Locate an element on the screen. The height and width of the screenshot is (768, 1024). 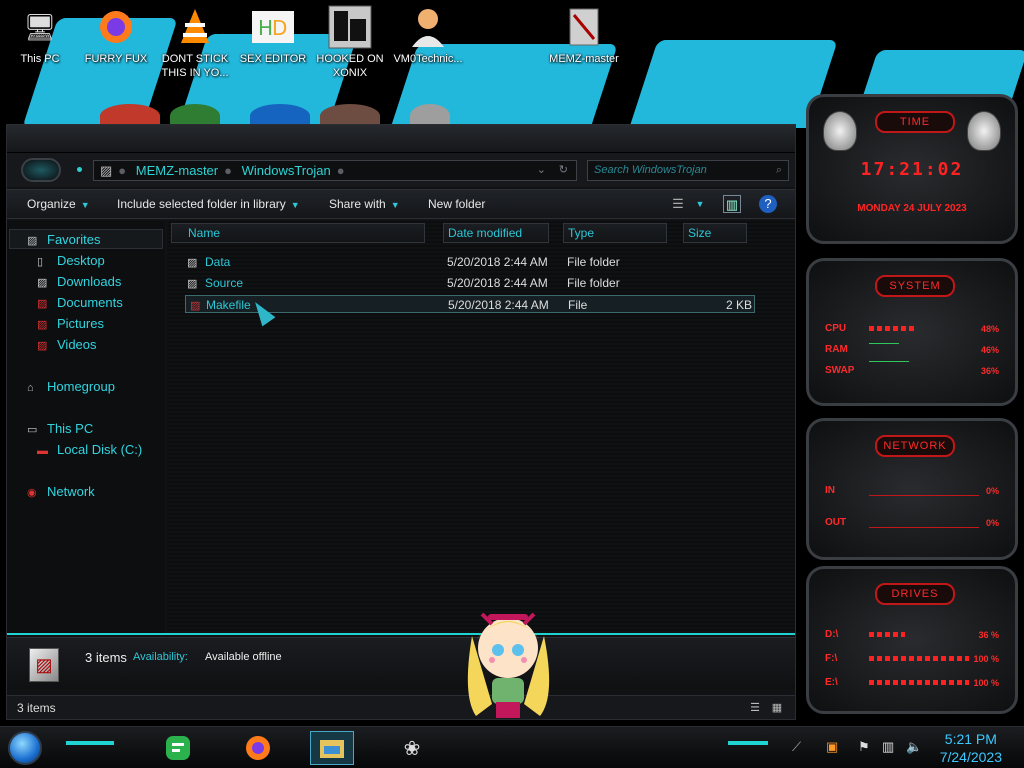
column-header-name: Name is located at coordinates (298, 233).